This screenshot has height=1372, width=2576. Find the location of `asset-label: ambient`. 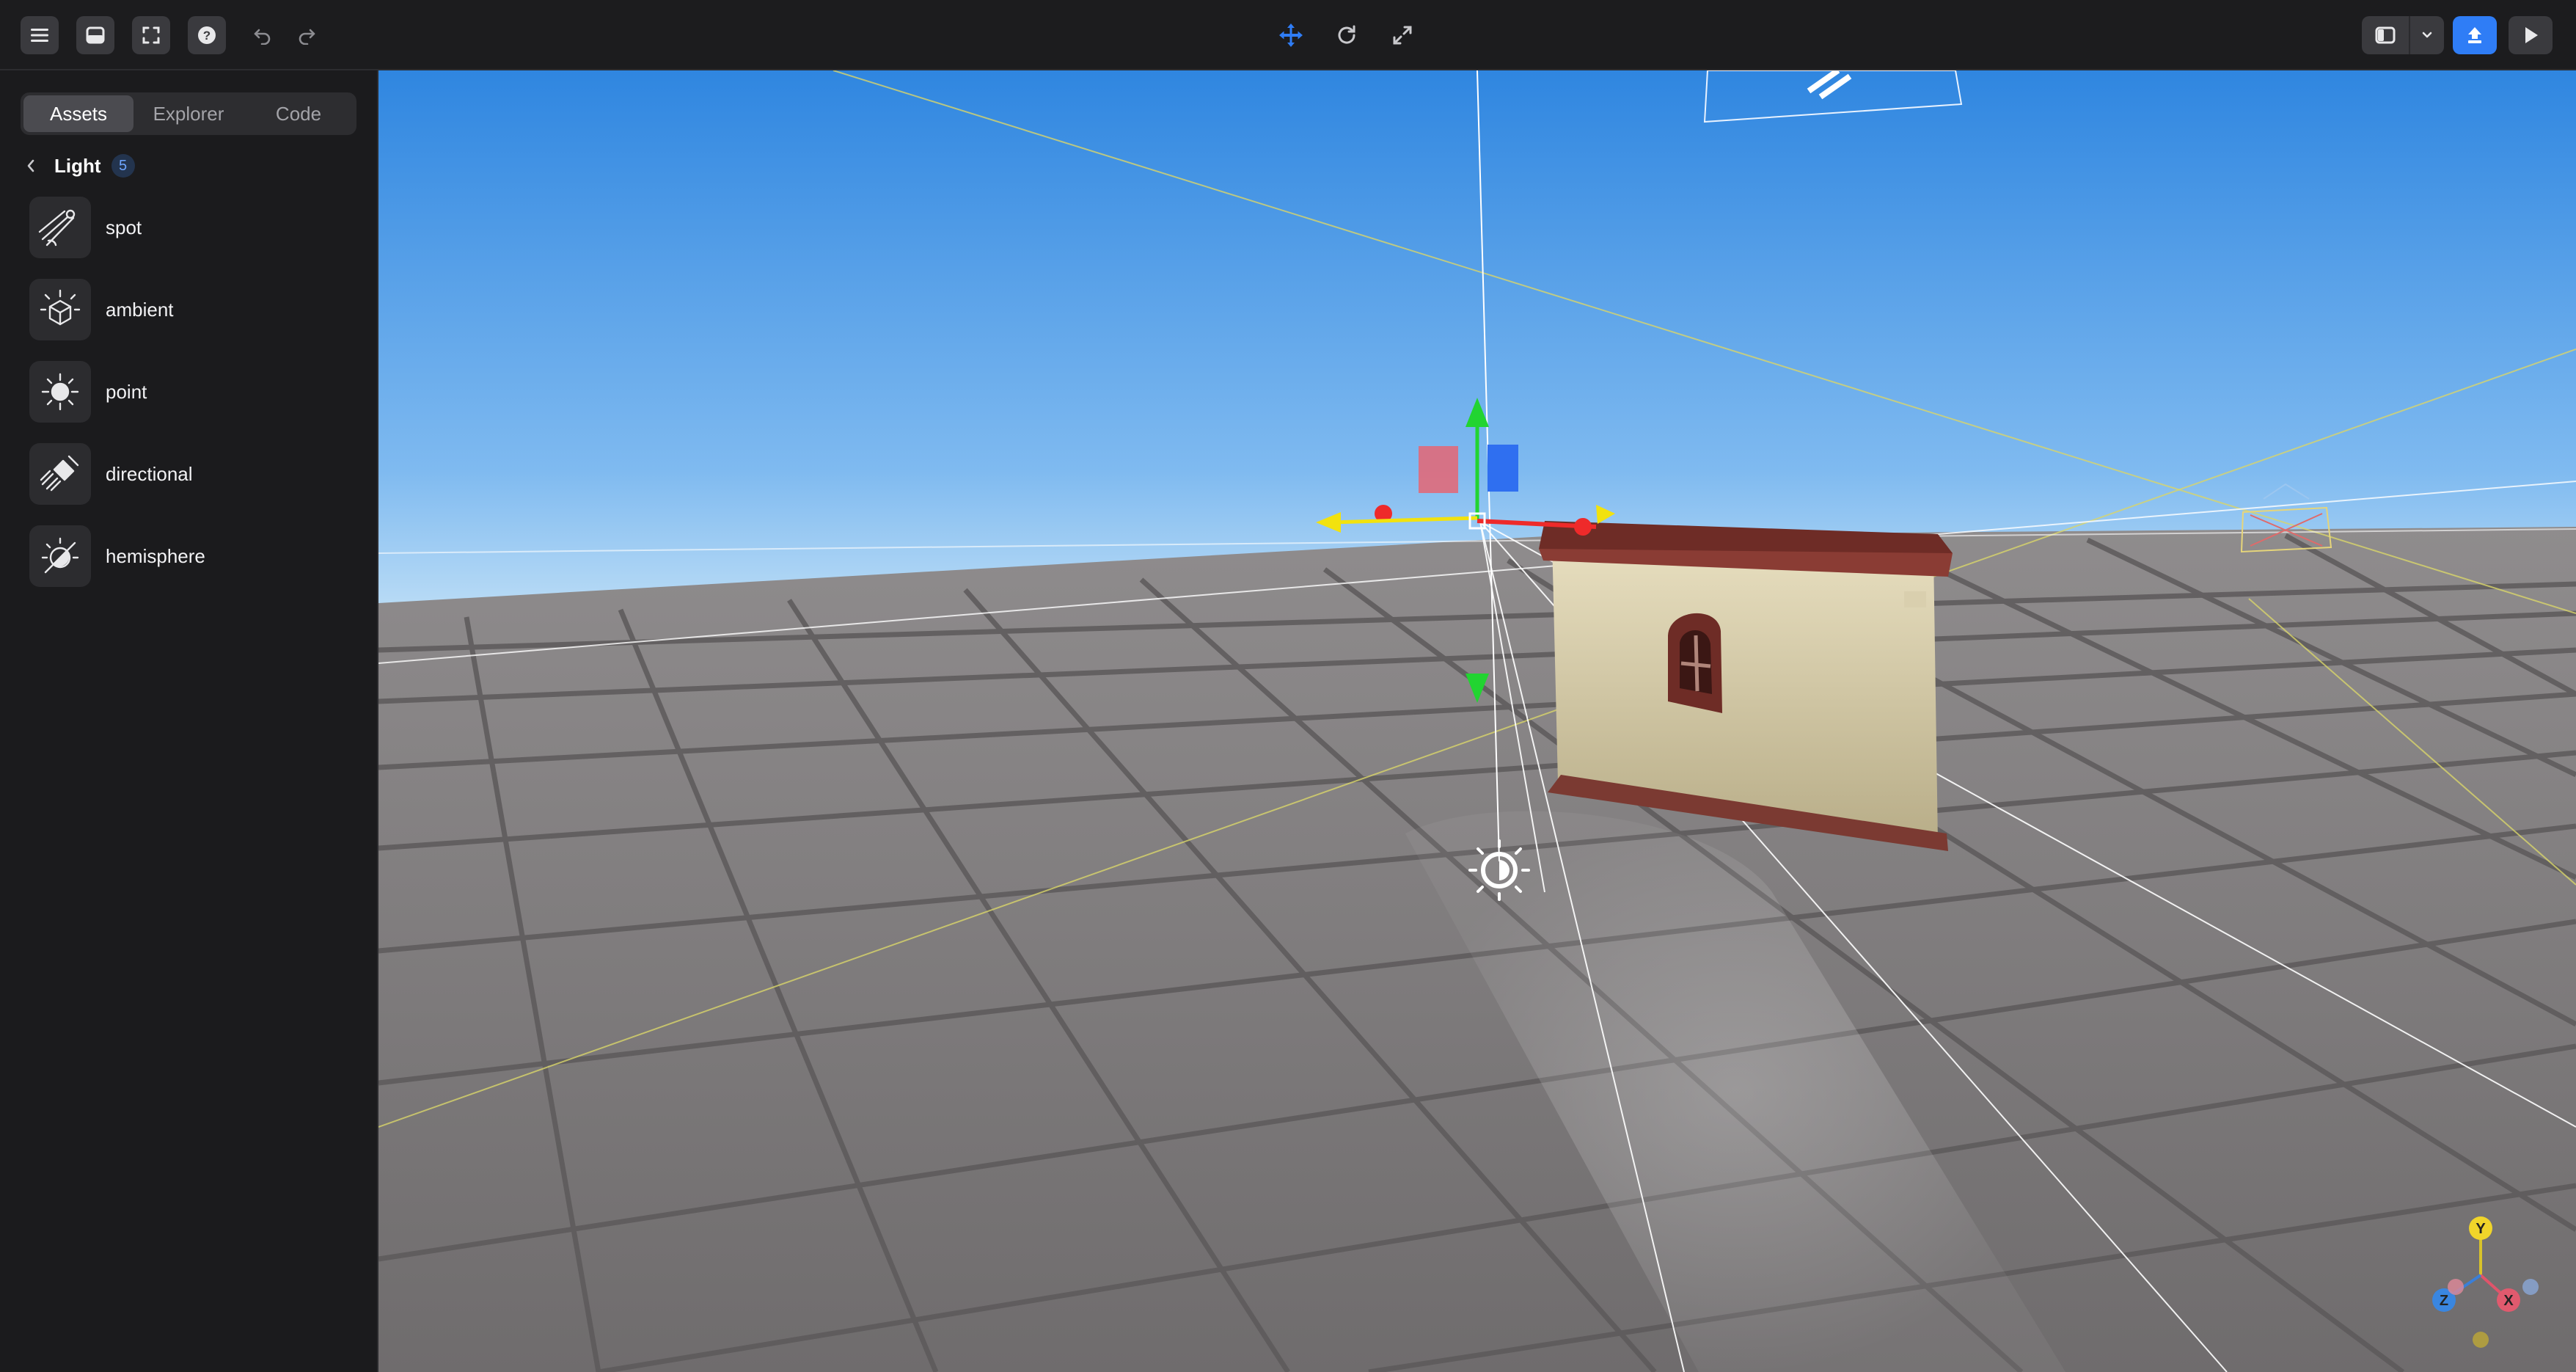

asset-label: ambient is located at coordinates (140, 309).